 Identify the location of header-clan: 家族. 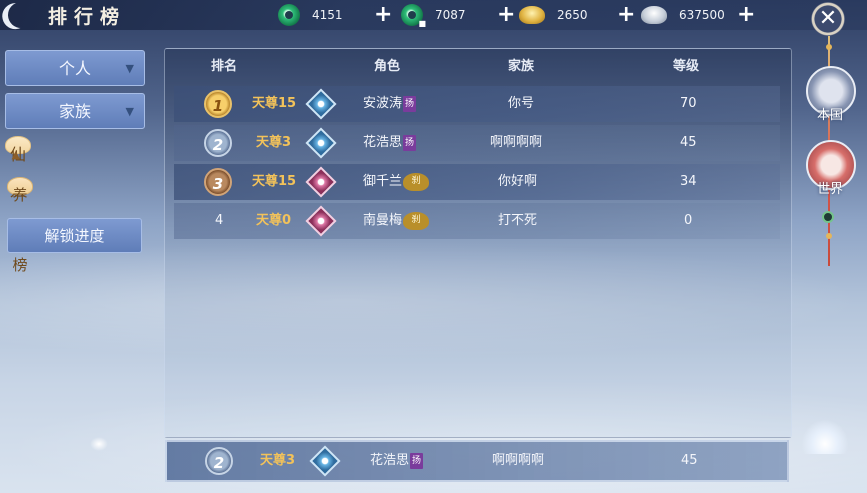
(521, 66).